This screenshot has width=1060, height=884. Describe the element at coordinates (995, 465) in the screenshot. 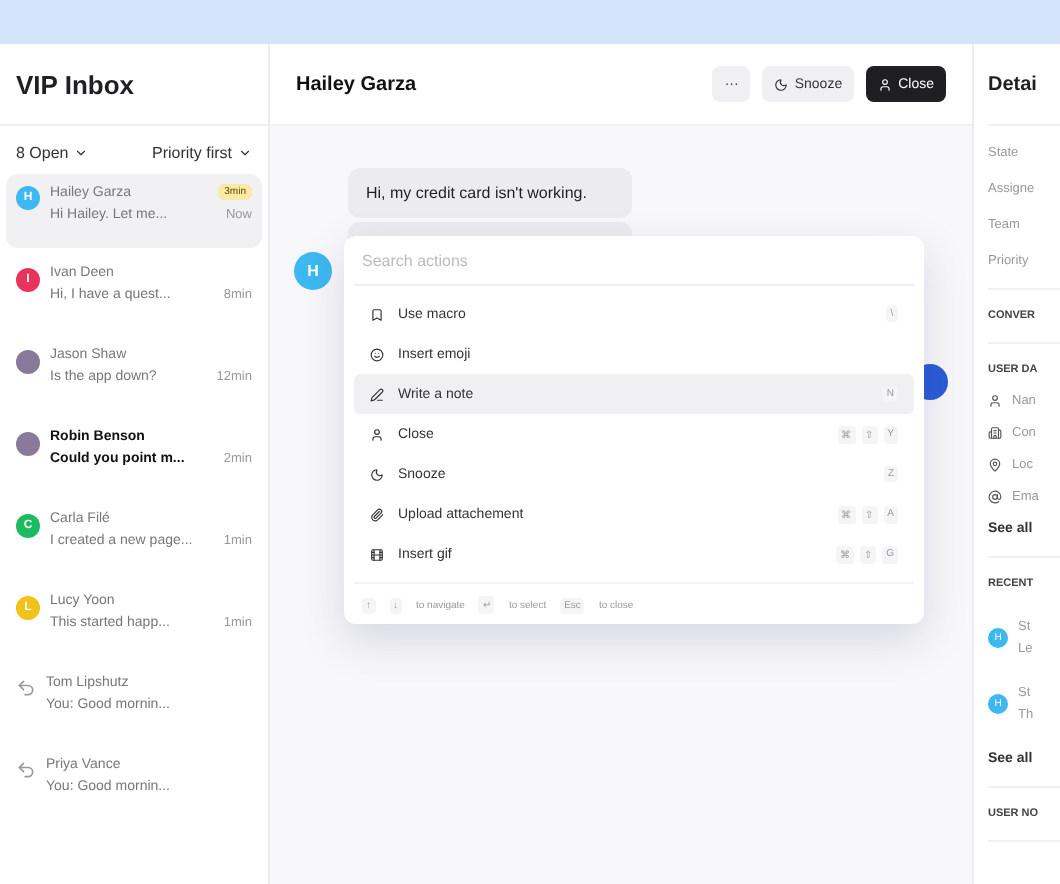

I see `location-pin-icon` at that location.